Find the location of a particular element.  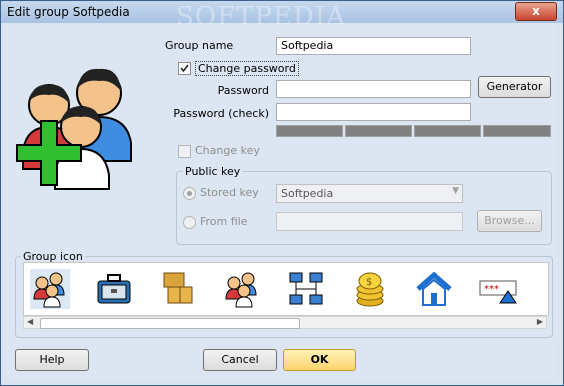

title-bar: Edit group Softpedia SOFTPEDIA x is located at coordinates (282, 16).